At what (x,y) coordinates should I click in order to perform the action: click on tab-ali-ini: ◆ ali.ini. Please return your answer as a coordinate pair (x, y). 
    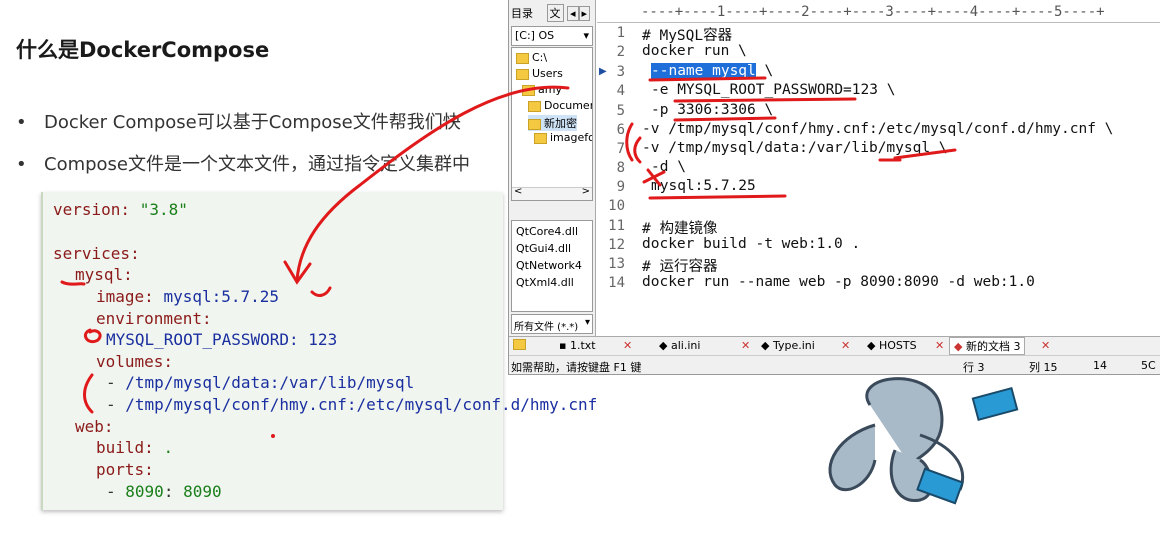
    Looking at the image, I should click on (679, 345).